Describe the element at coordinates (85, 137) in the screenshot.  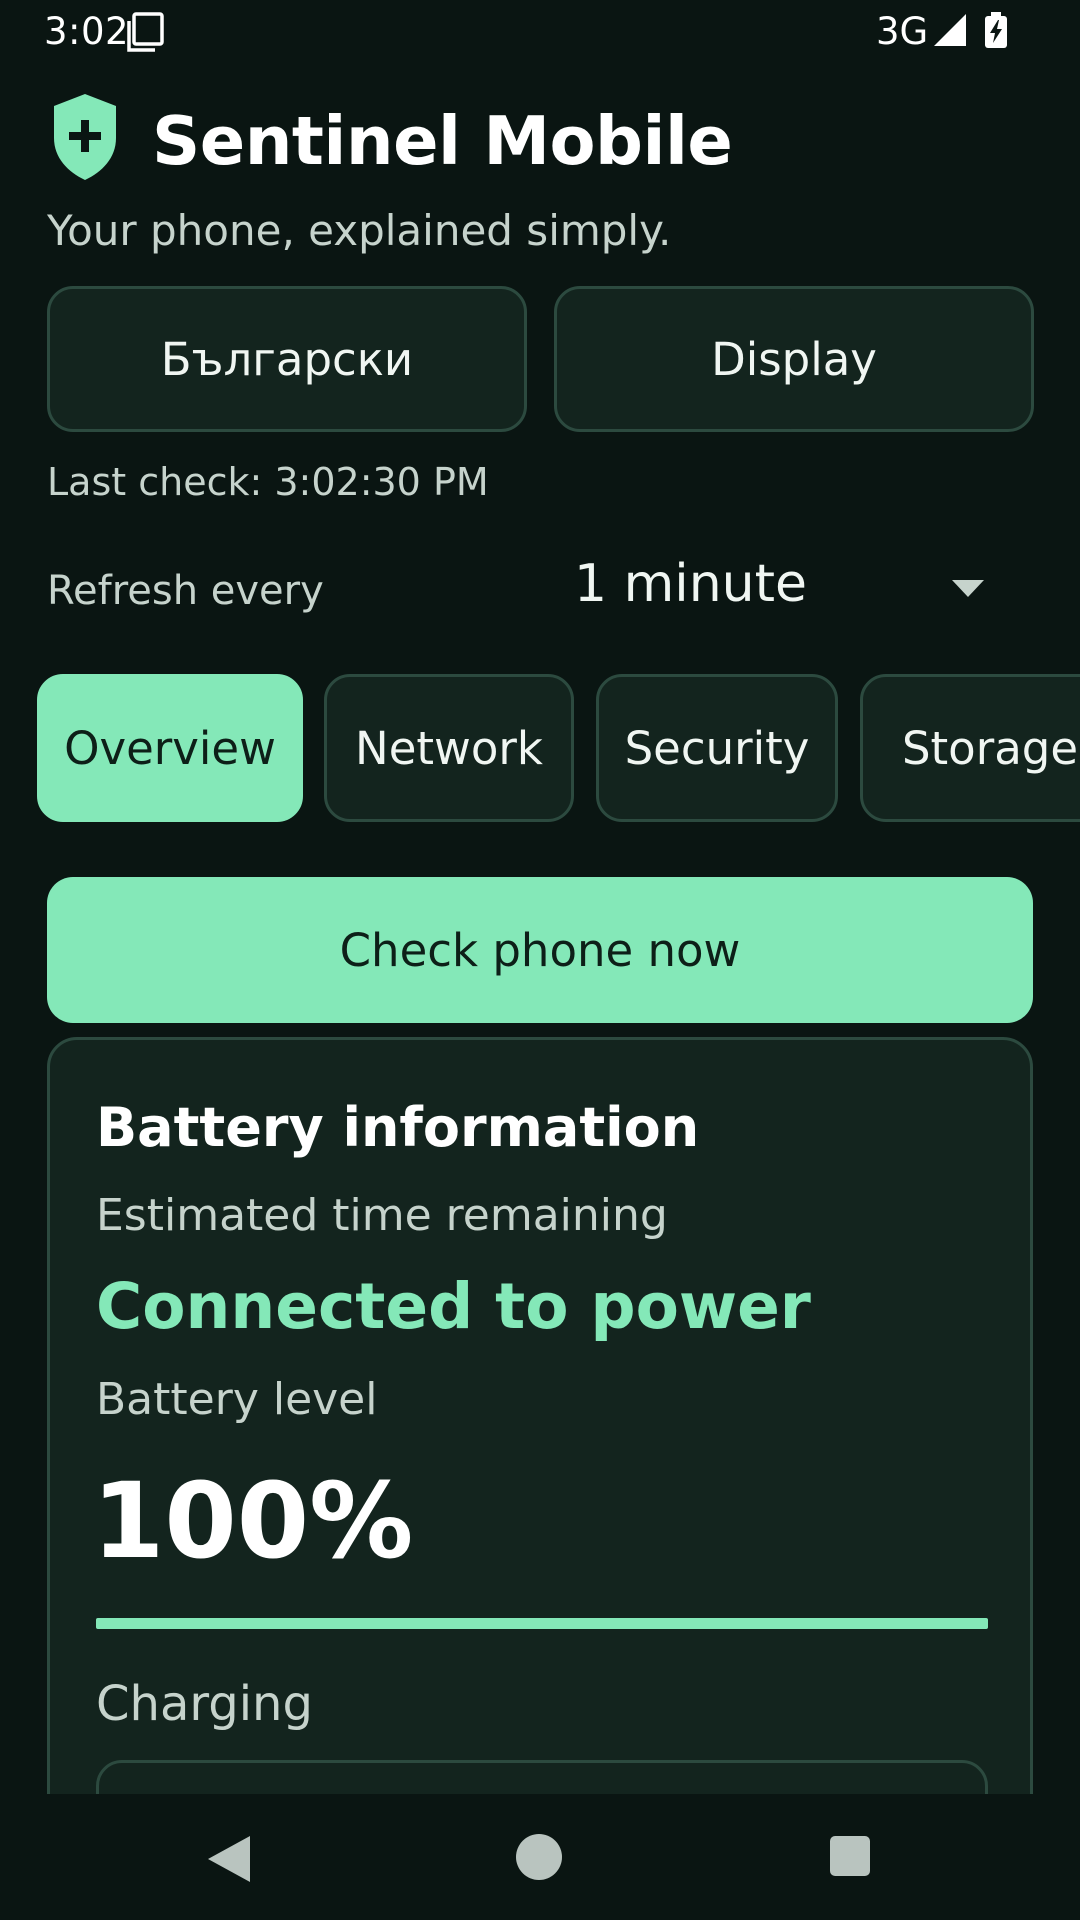
I see `shield-plus-icon` at that location.